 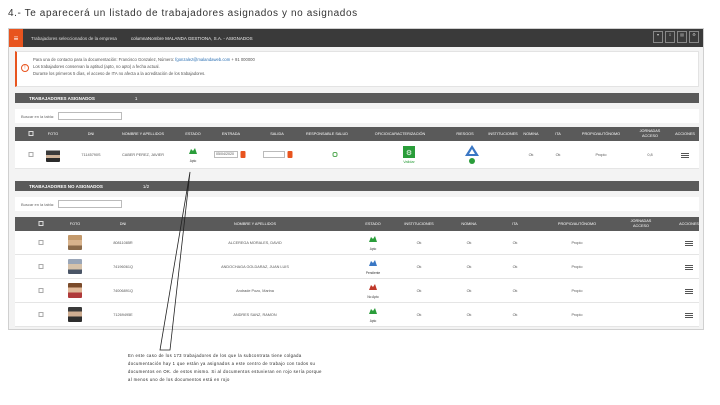 I want to click on callout-pointer, so click(x=175, y=261).